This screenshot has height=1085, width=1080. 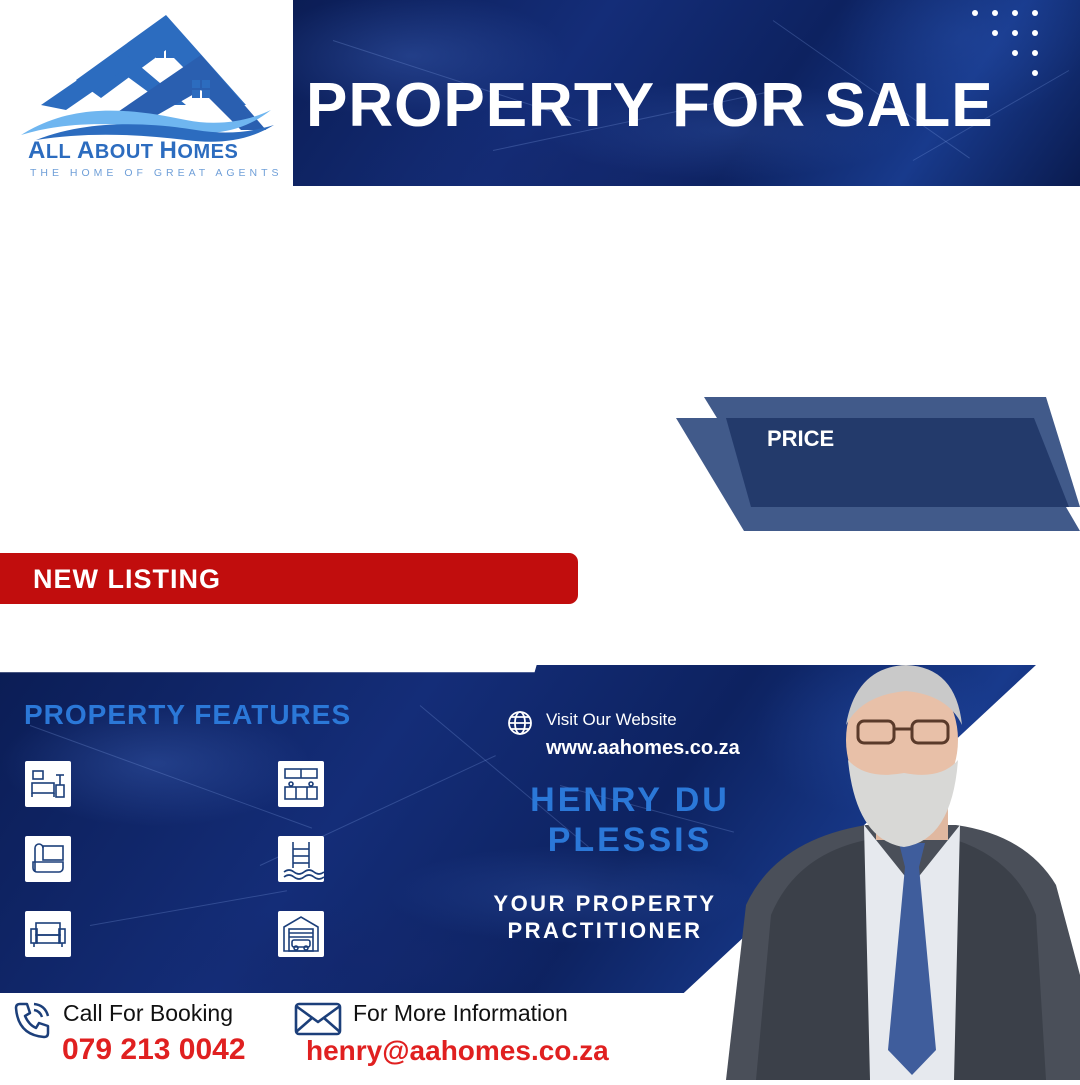 What do you see at coordinates (48, 859) in the screenshot?
I see `bathroom-icon` at bounding box center [48, 859].